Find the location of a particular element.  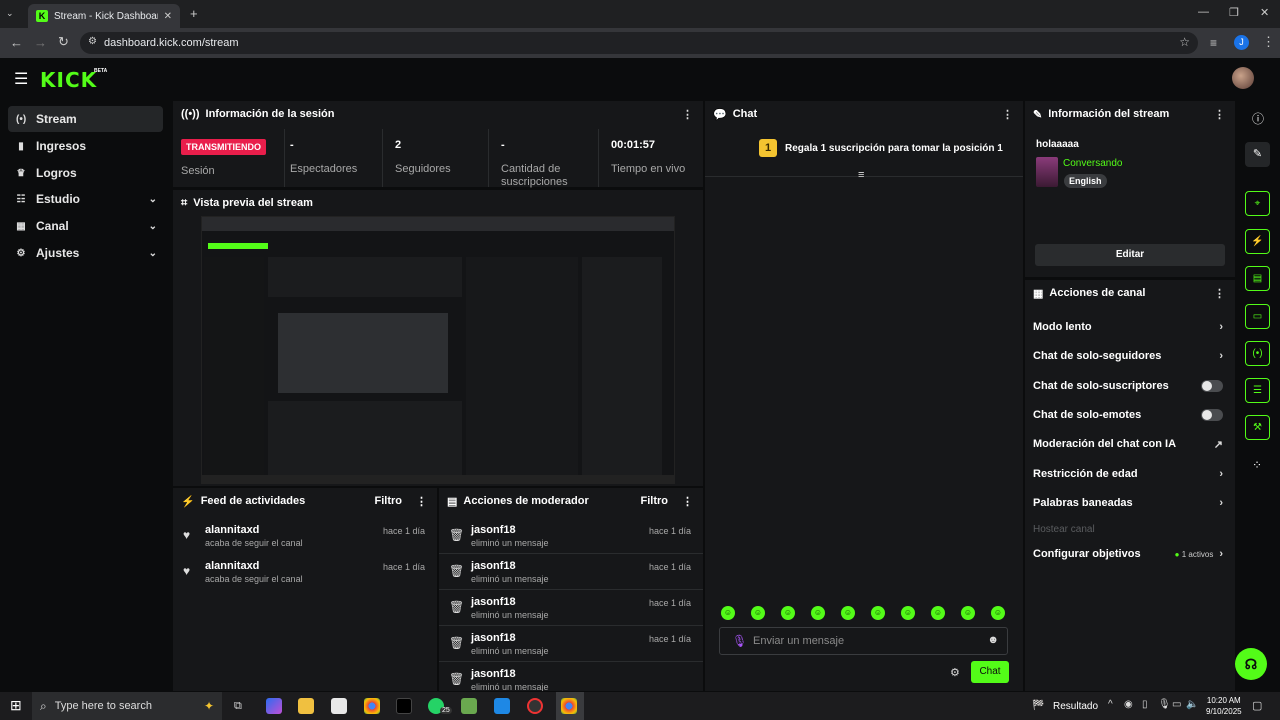

close-window-icon: ✕ is located at coordinates (1264, 12).